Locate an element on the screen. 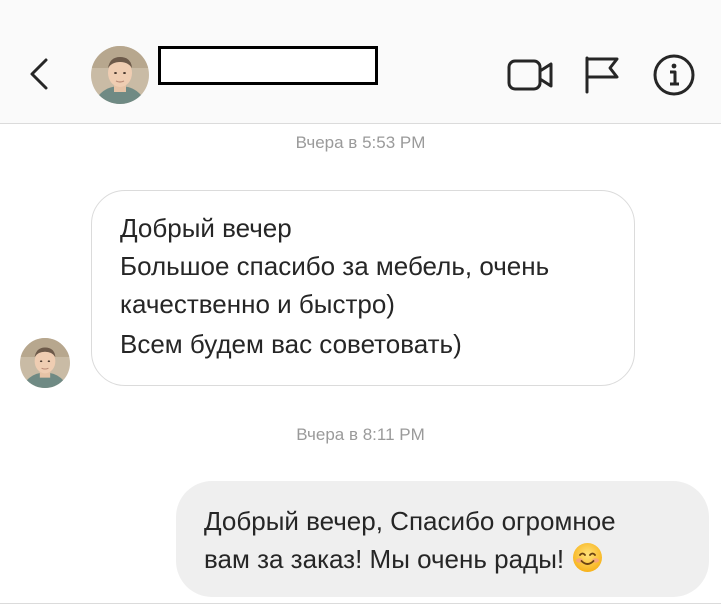  message-line: Всем будем вас советовать) is located at coordinates (291, 344).